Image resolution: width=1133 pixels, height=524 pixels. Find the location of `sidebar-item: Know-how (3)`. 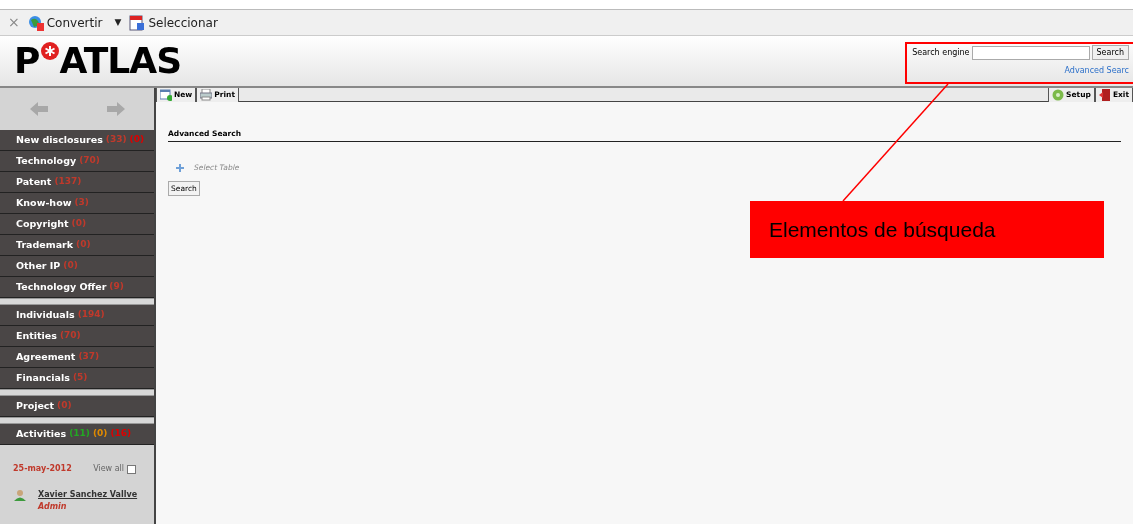

sidebar-item: Know-how (3) is located at coordinates (77, 203).